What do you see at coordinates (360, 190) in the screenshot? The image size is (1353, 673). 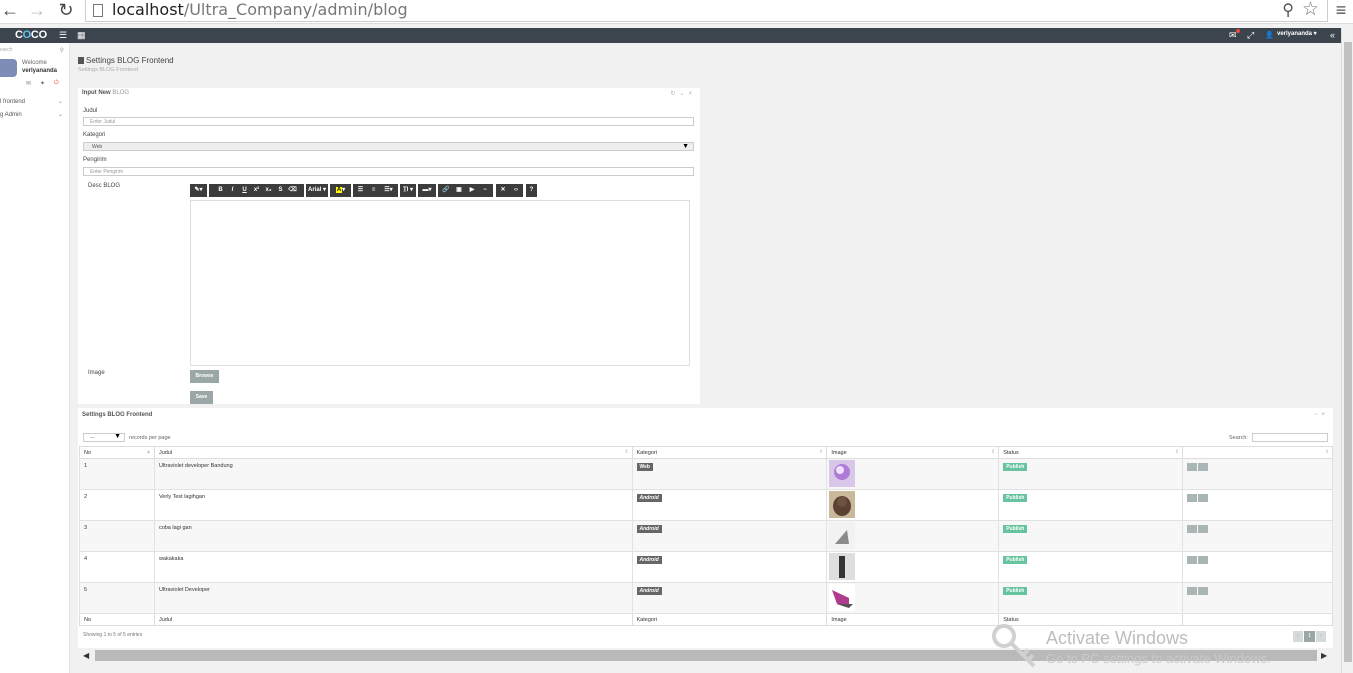 I see `unordered-list-icon: ☰` at bounding box center [360, 190].